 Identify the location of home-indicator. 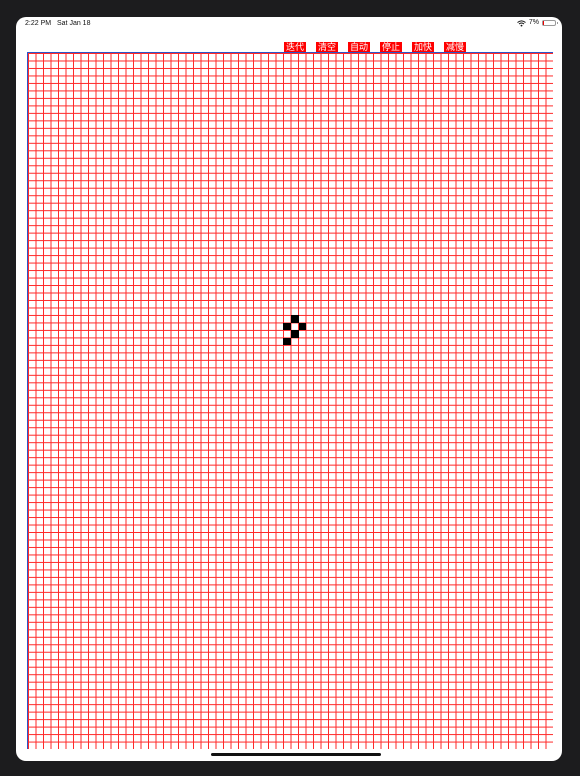
(296, 754).